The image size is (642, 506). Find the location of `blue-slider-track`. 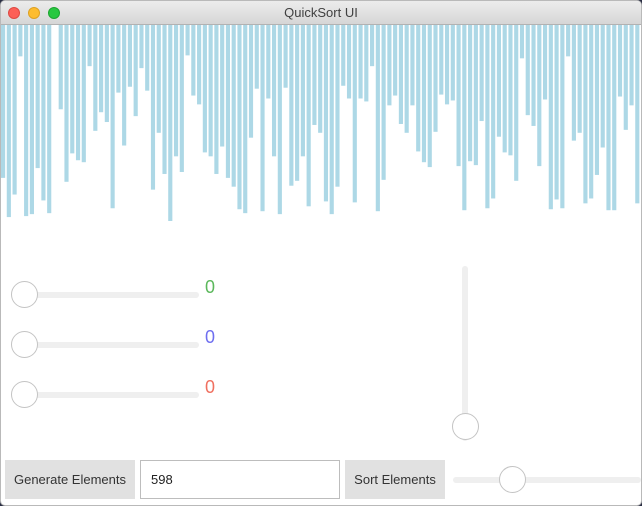

blue-slider-track is located at coordinates (105, 345).